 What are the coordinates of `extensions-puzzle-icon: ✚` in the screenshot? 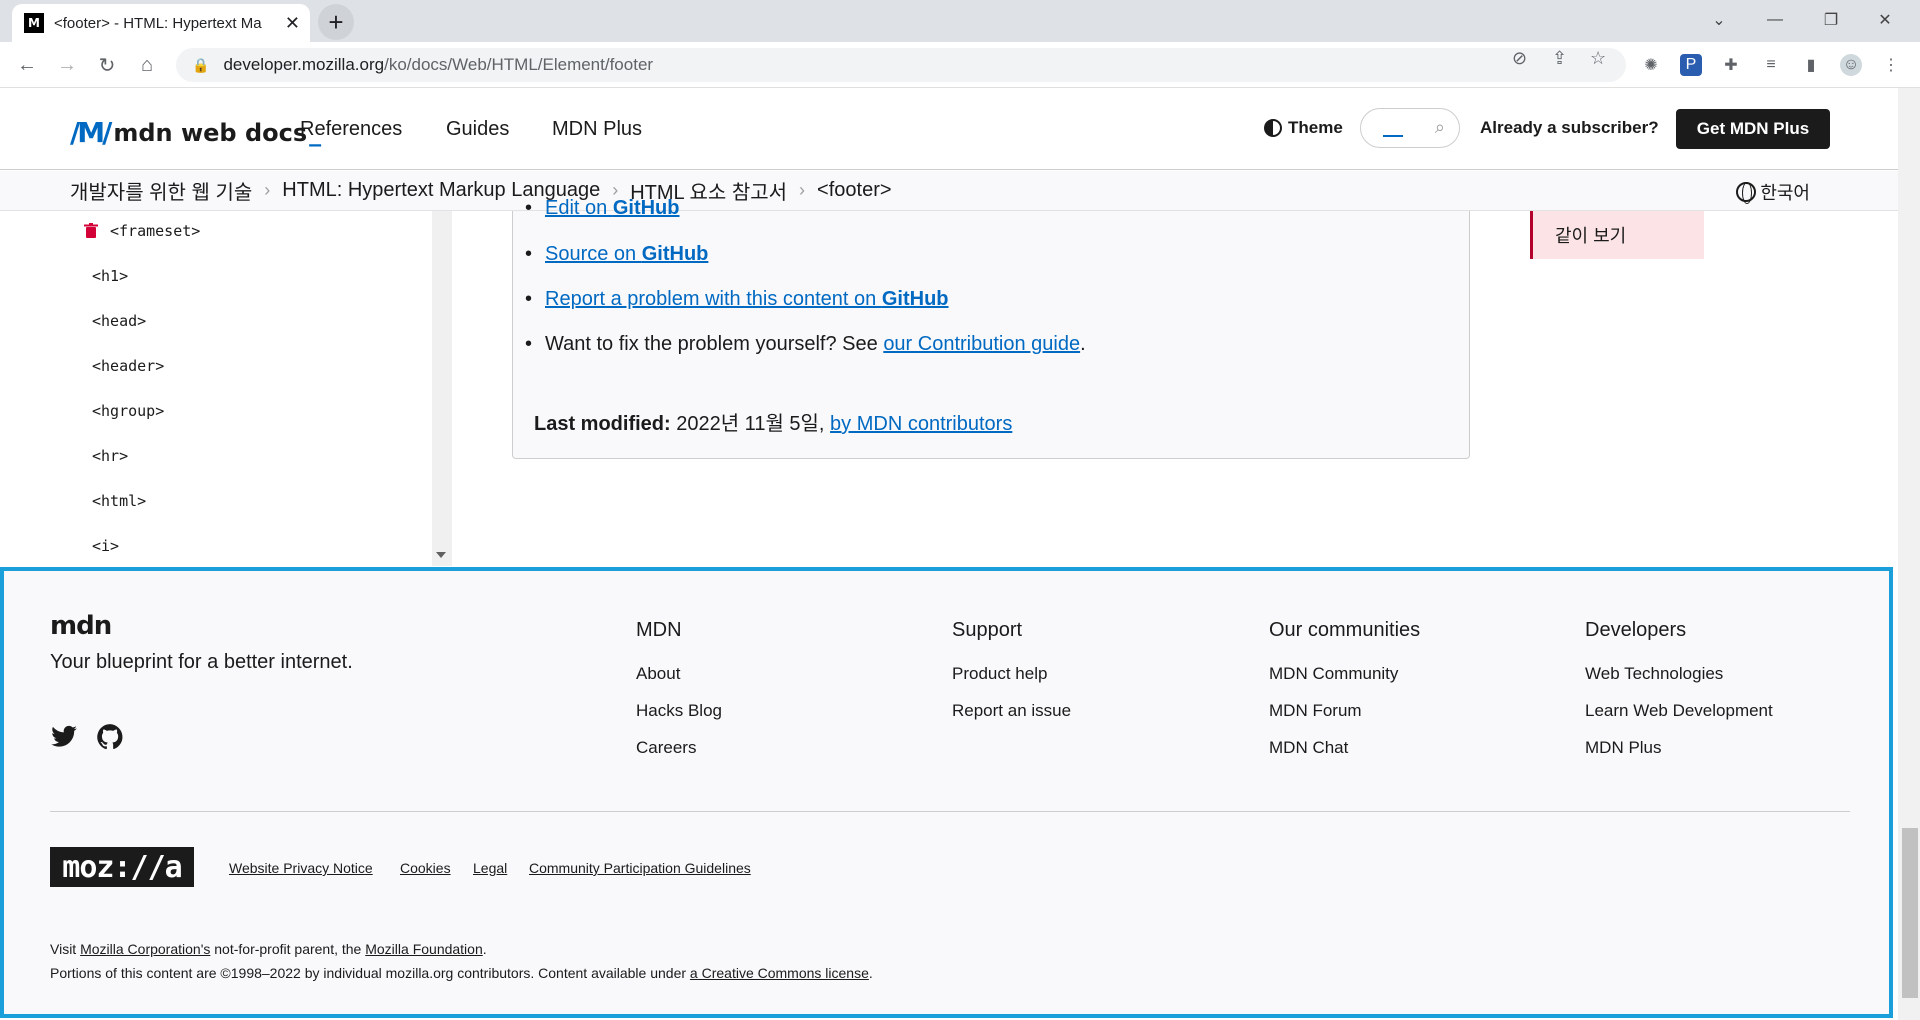 It's located at (1731, 65).